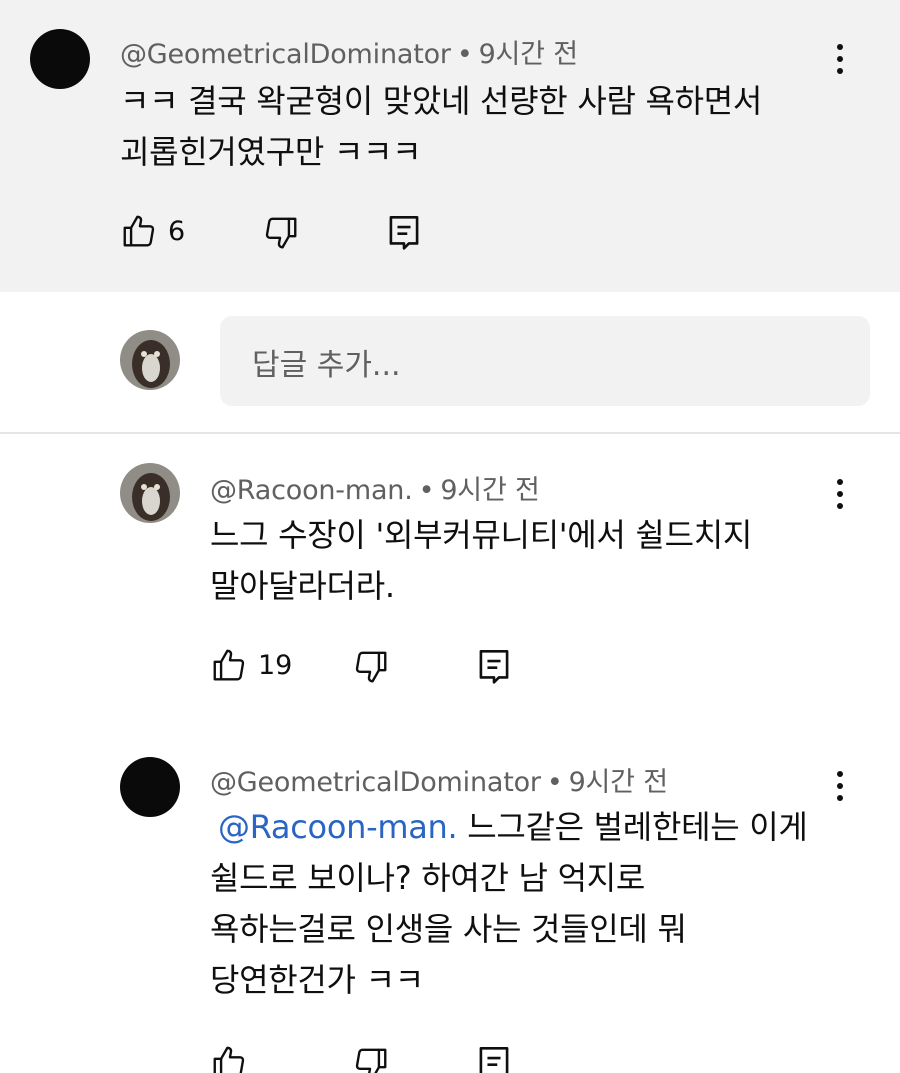  Describe the element at coordinates (441, 101) in the screenshot. I see `comment-line: ㅋㅋ 결국 왁굳형이 맞았네 선량한 사람 욕하면서` at that location.